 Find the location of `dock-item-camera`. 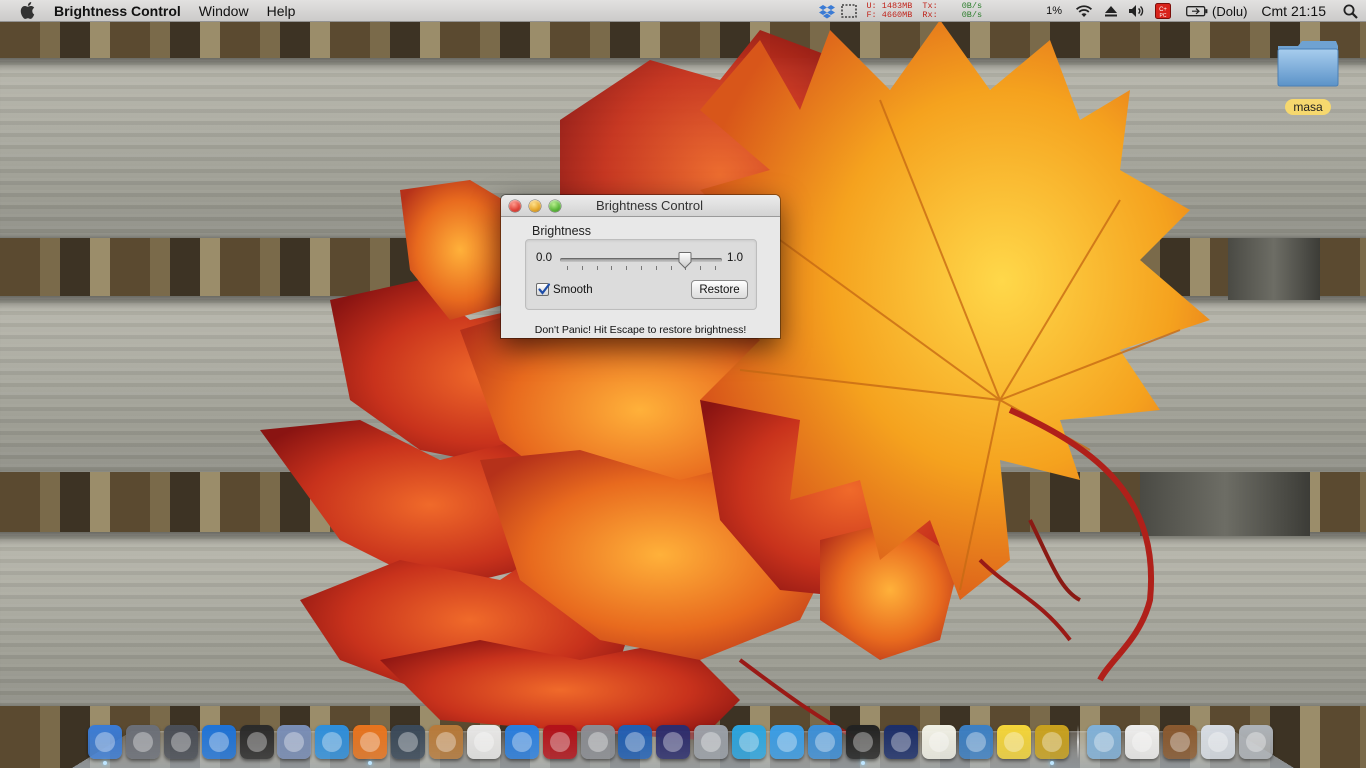

dock-item-camera is located at coordinates (408, 742).